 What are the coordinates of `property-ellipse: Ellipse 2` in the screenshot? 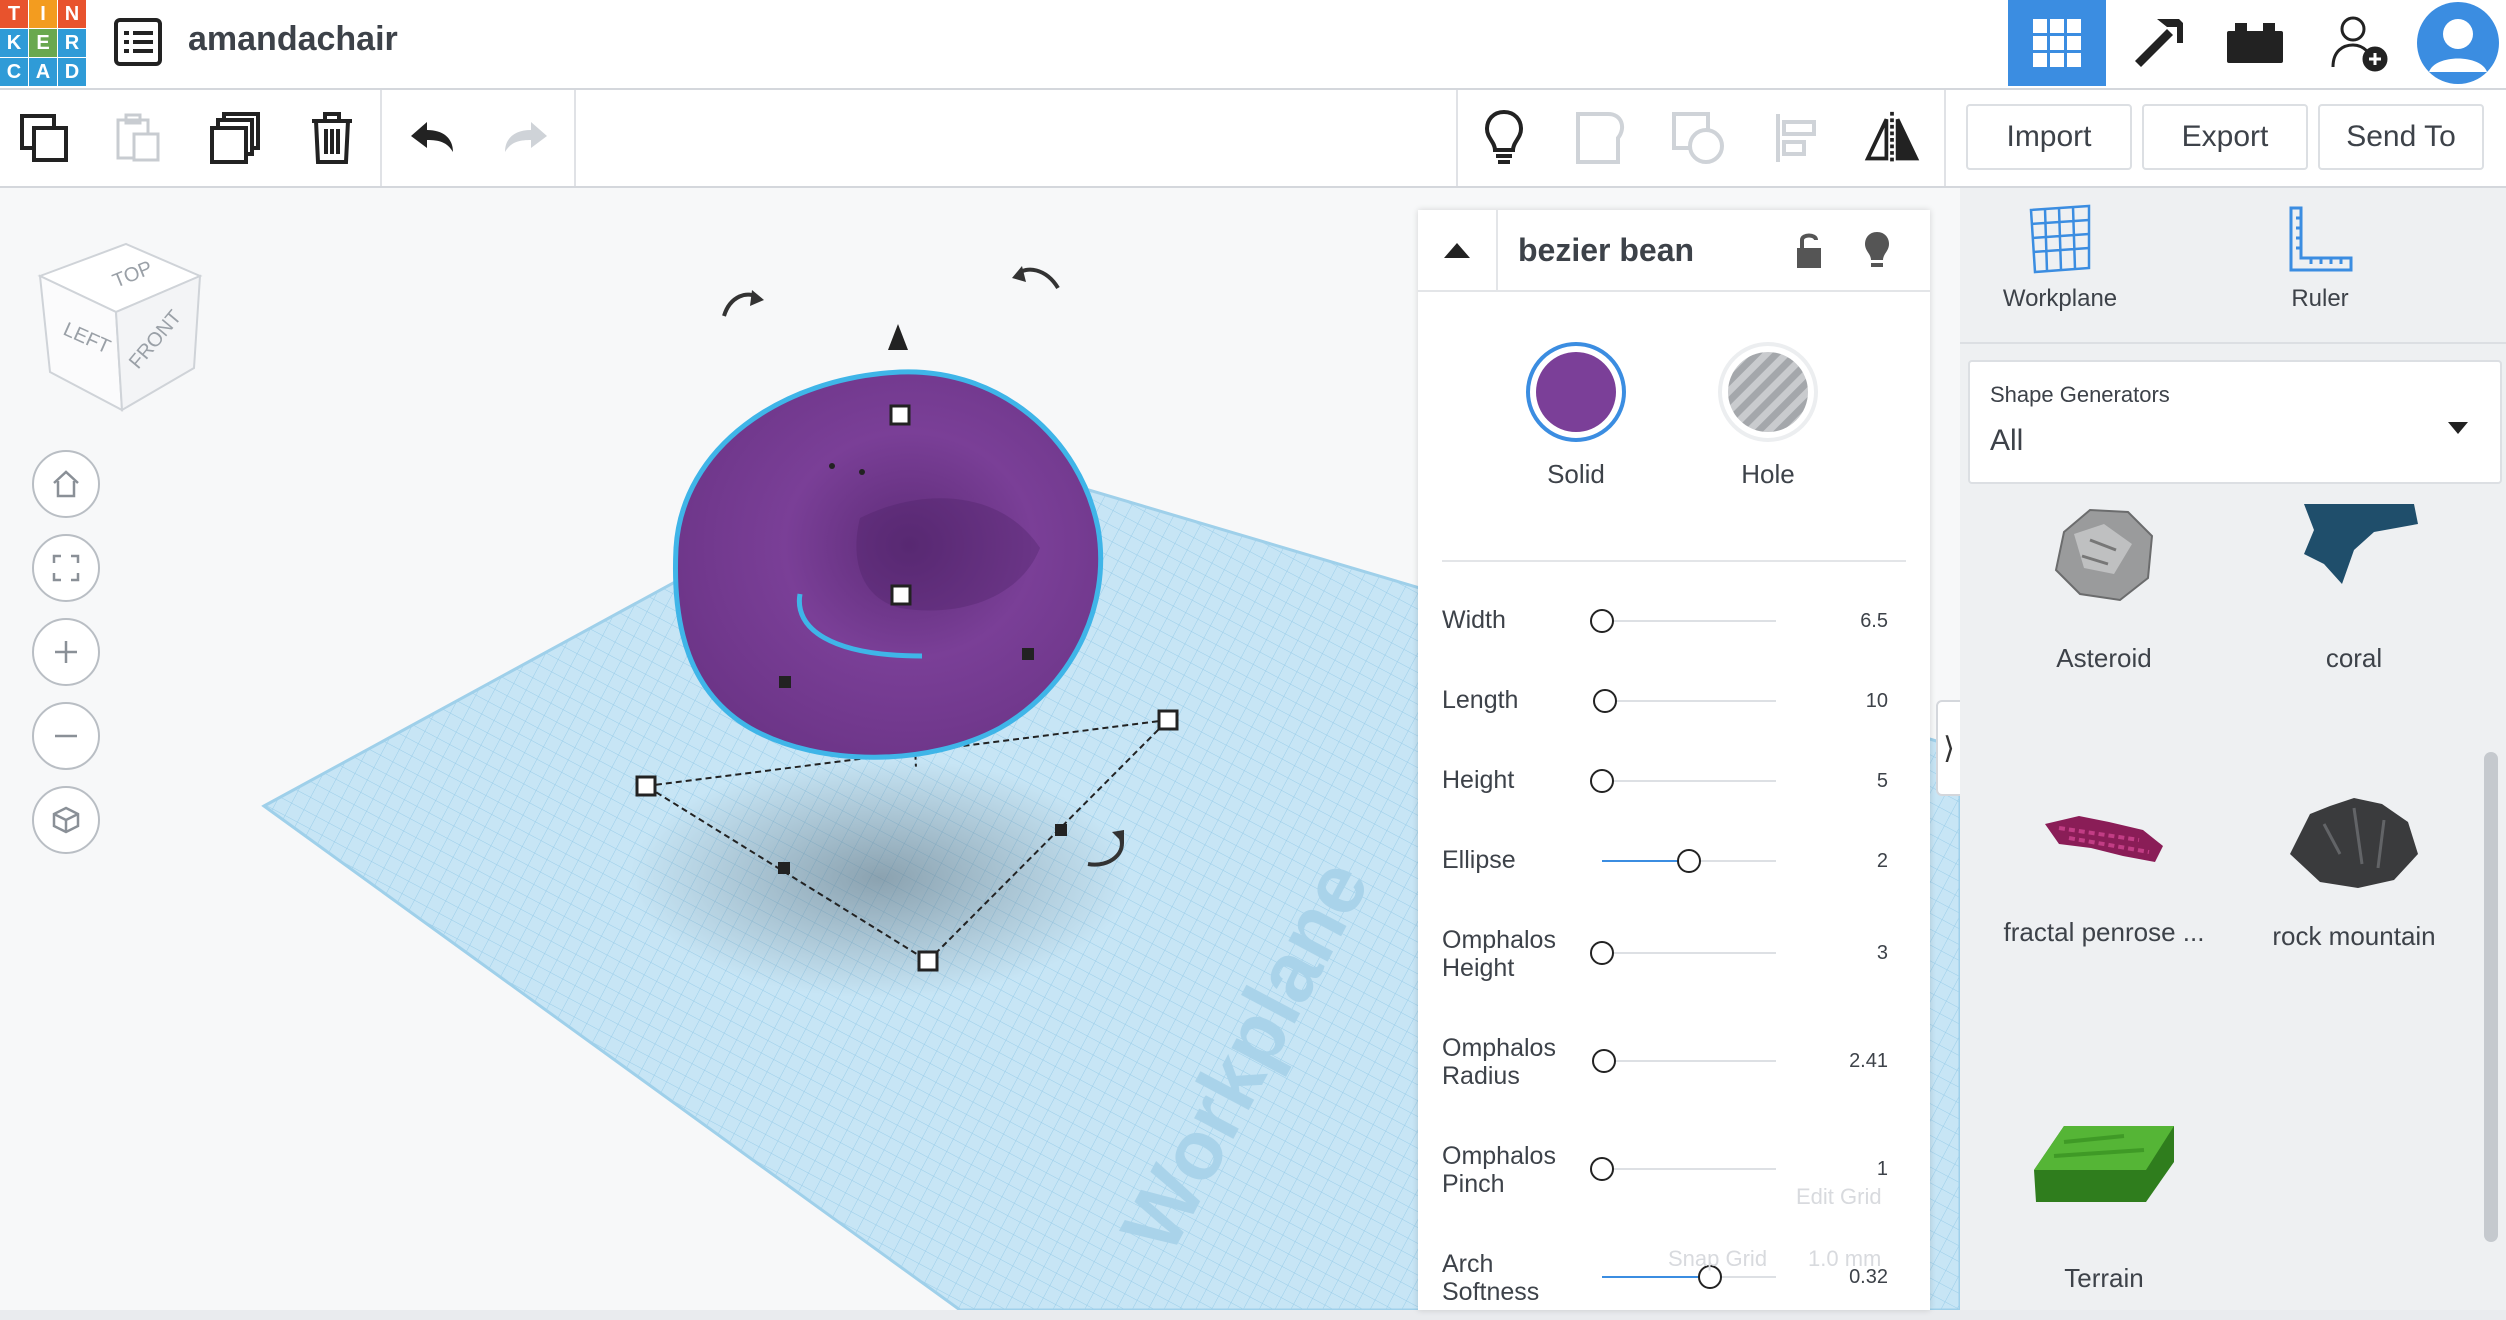 It's located at (1677, 881).